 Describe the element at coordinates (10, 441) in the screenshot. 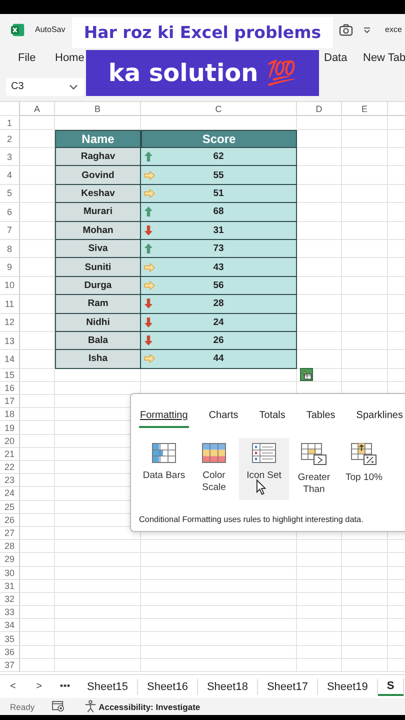

I see `row-header: 20` at that location.